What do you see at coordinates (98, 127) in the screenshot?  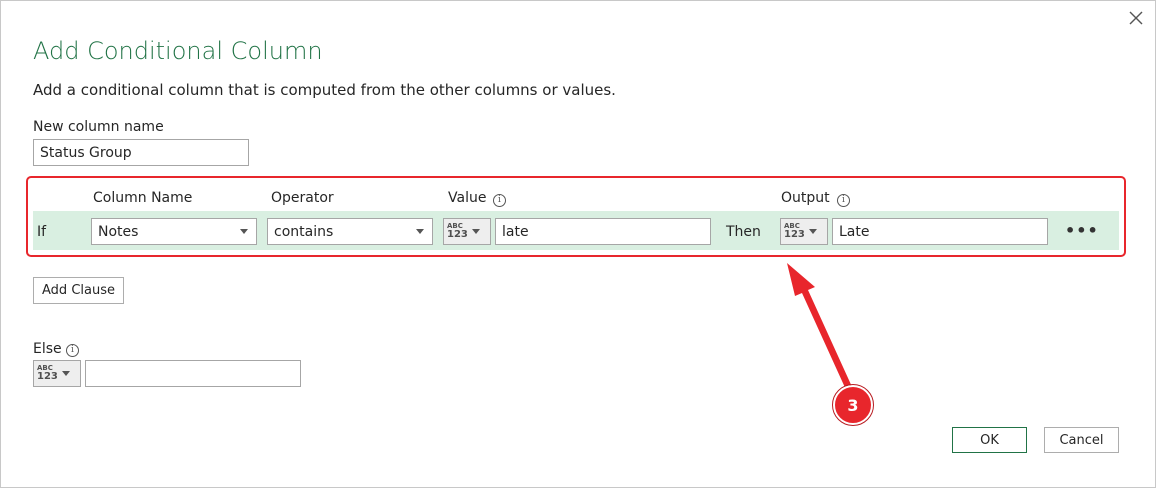 I see `new-column-name-label: New column name` at bounding box center [98, 127].